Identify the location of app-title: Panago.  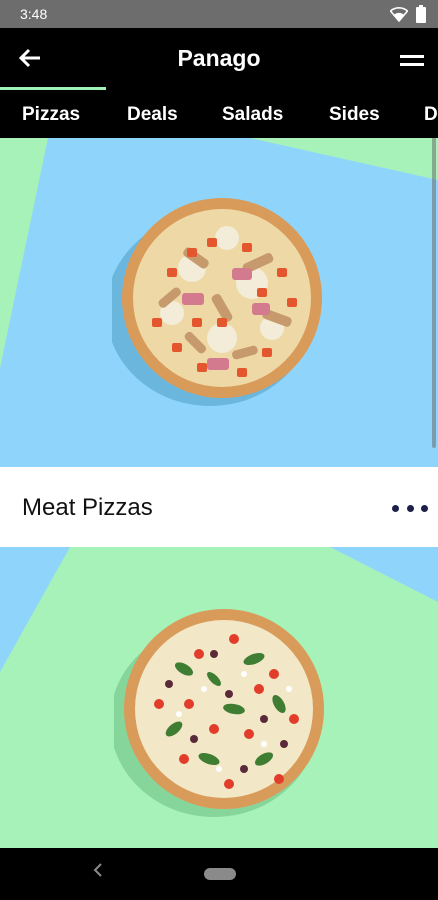
(219, 58).